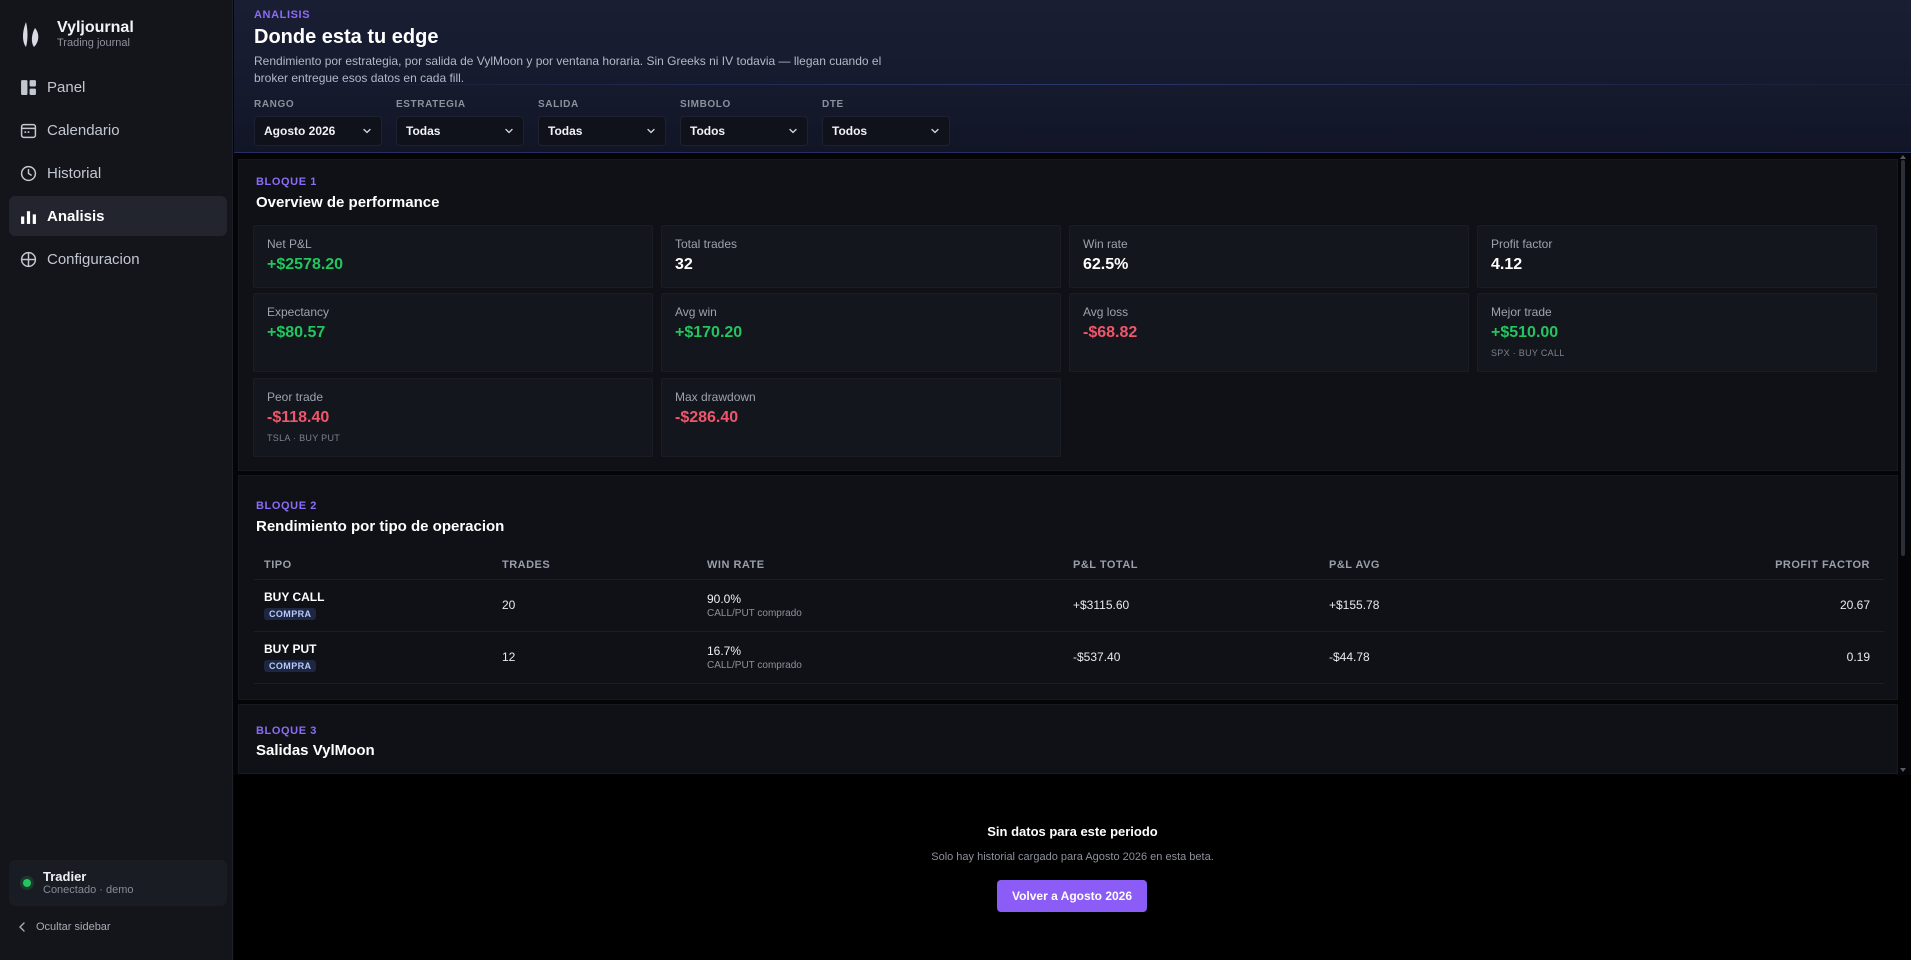 Image resolution: width=1911 pixels, height=960 pixels. Describe the element at coordinates (318, 131) in the screenshot. I see `rango-select: Agosto 2026` at that location.